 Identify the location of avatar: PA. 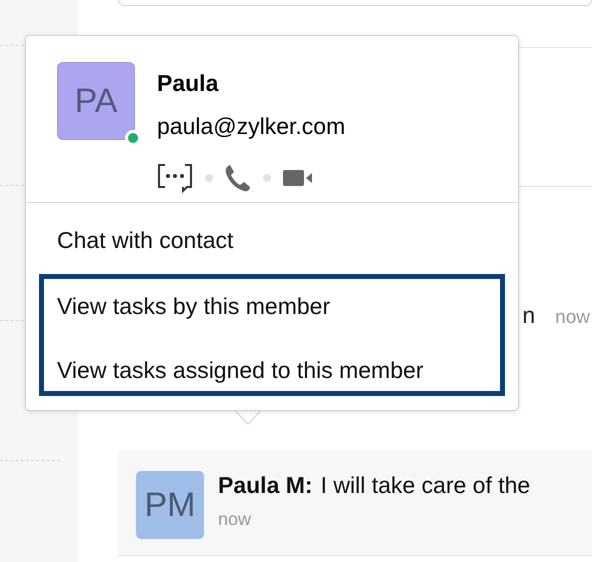
(96, 101).